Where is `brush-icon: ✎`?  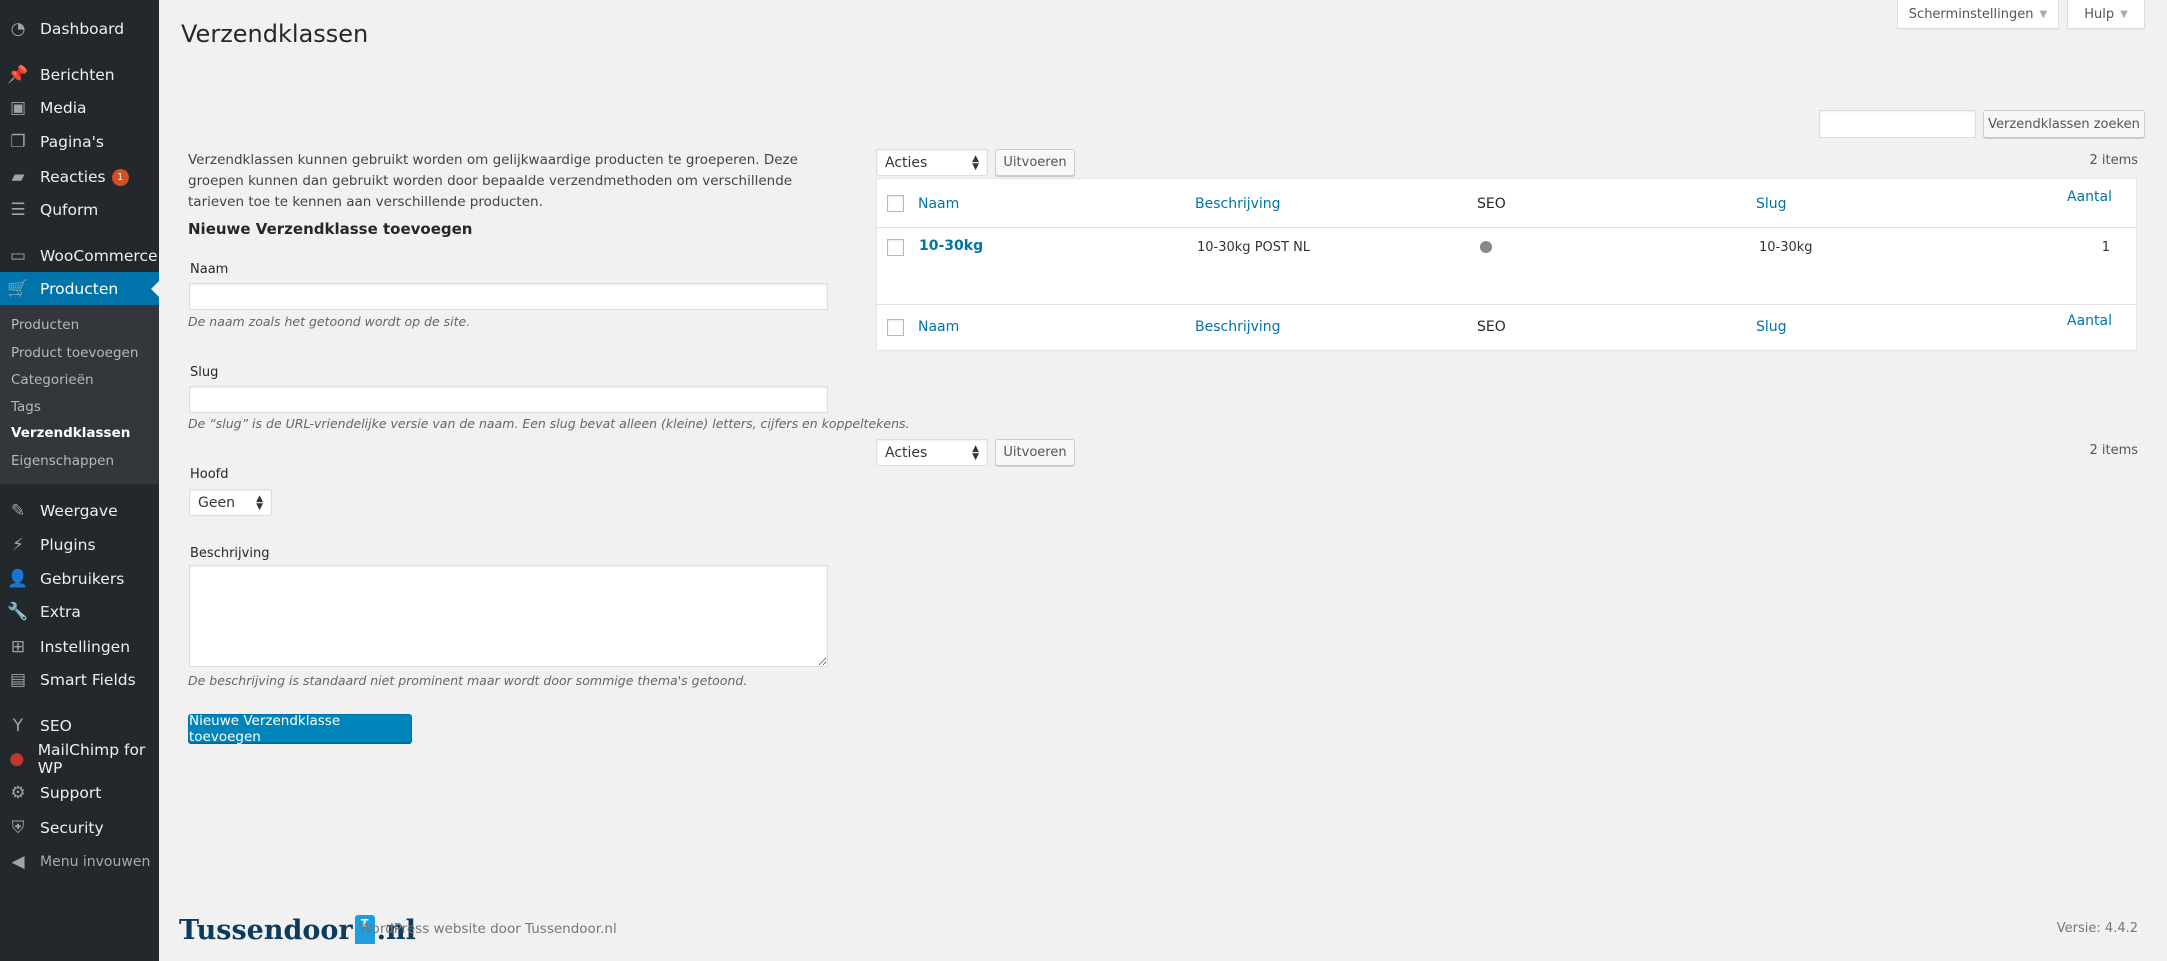
brush-icon: ✎ is located at coordinates (18, 511).